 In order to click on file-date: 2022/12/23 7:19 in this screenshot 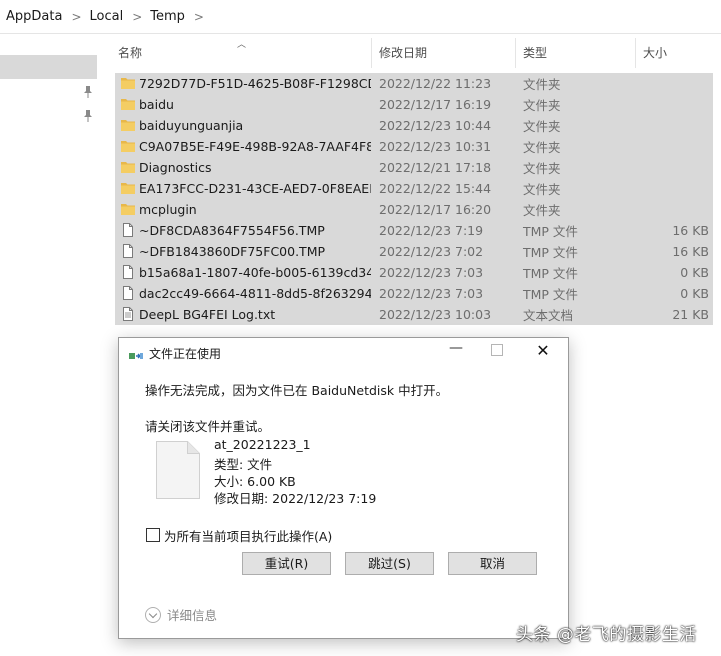, I will do `click(431, 230)`.